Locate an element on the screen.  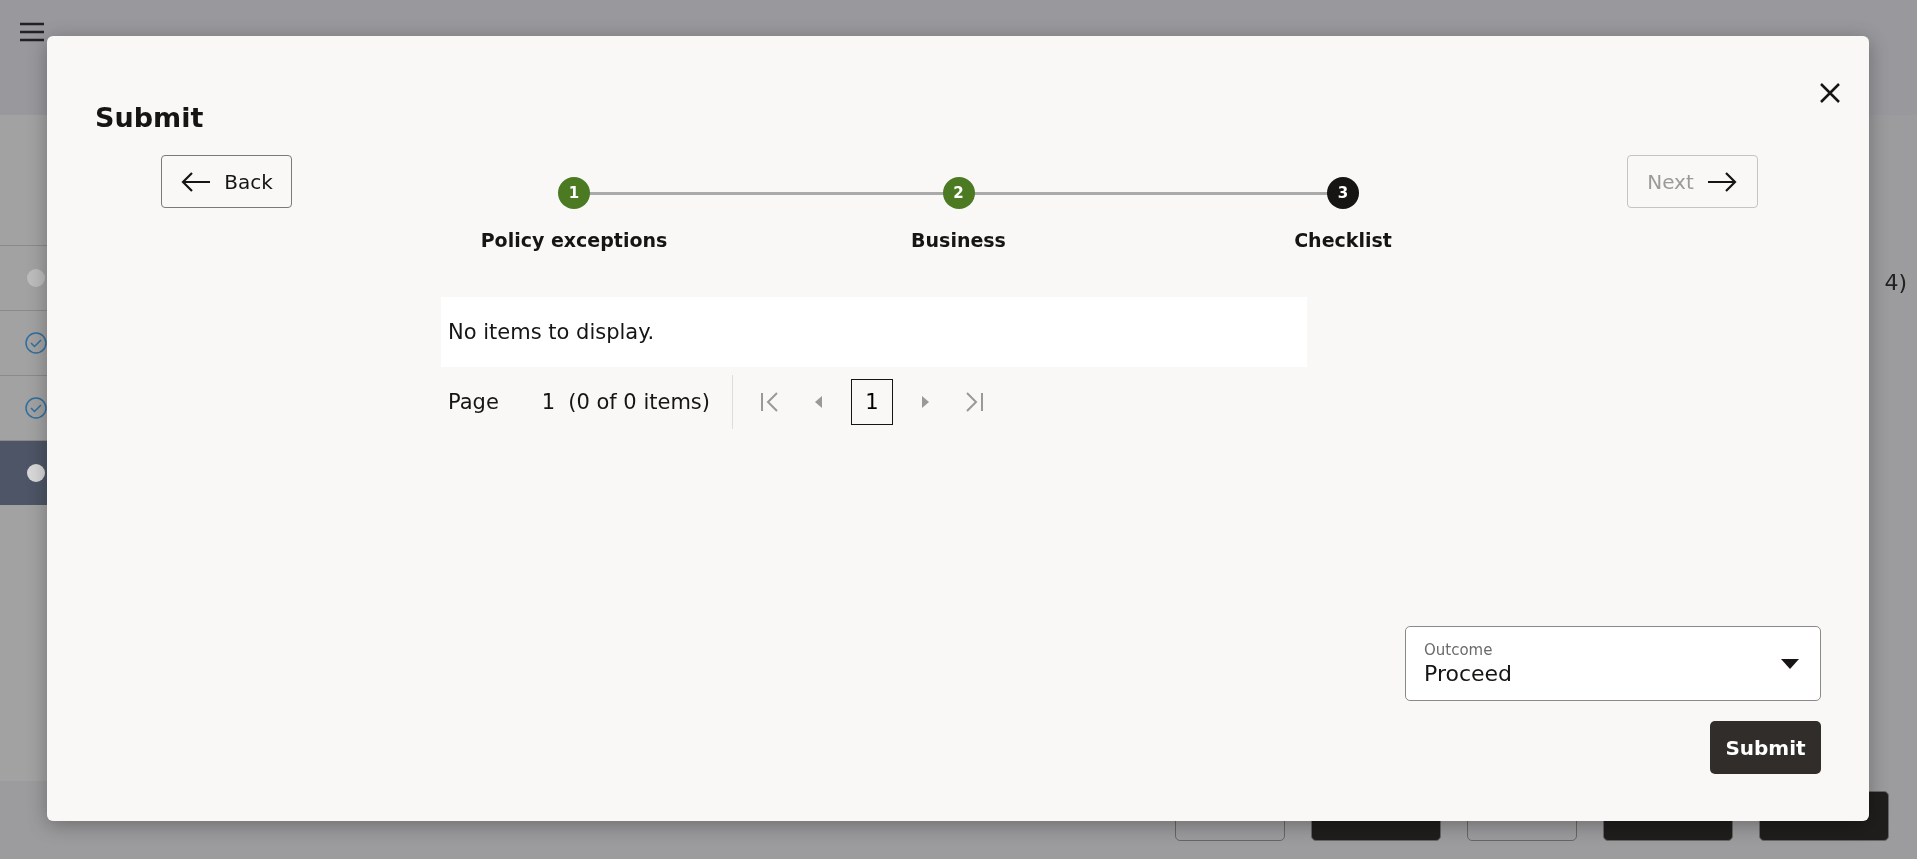
field-label: Outcome is located at coordinates (1459, 650).